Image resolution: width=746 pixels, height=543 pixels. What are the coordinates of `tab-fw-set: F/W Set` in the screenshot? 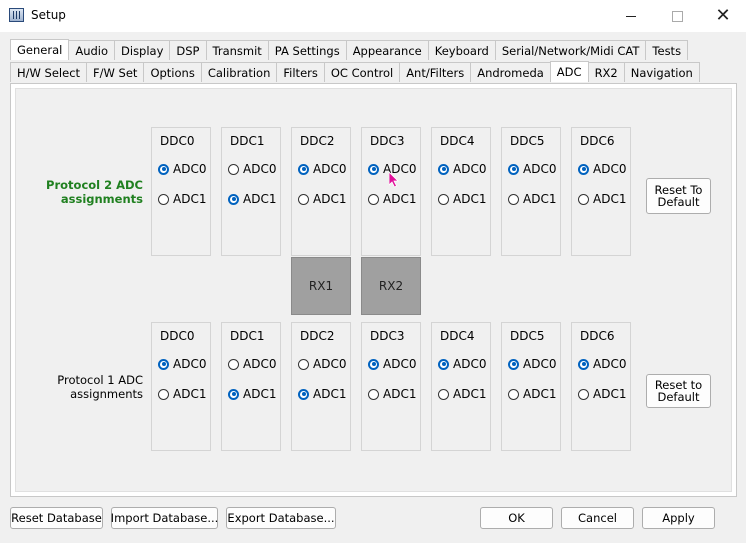 It's located at (115, 72).